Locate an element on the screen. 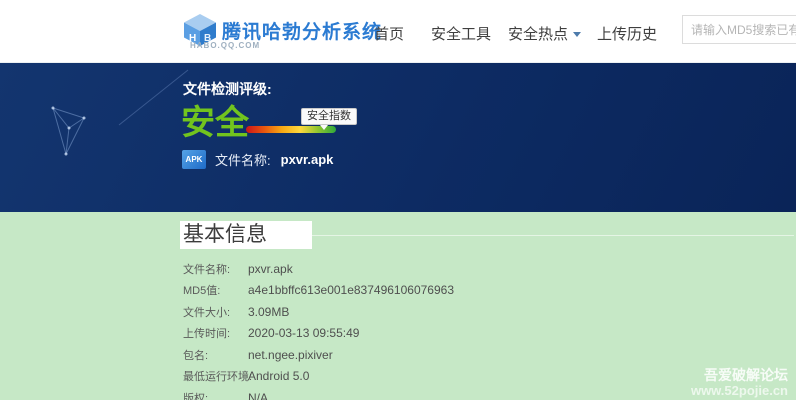 Image resolution: width=796 pixels, height=400 pixels. info-label: 最低运行环境: is located at coordinates (218, 377).